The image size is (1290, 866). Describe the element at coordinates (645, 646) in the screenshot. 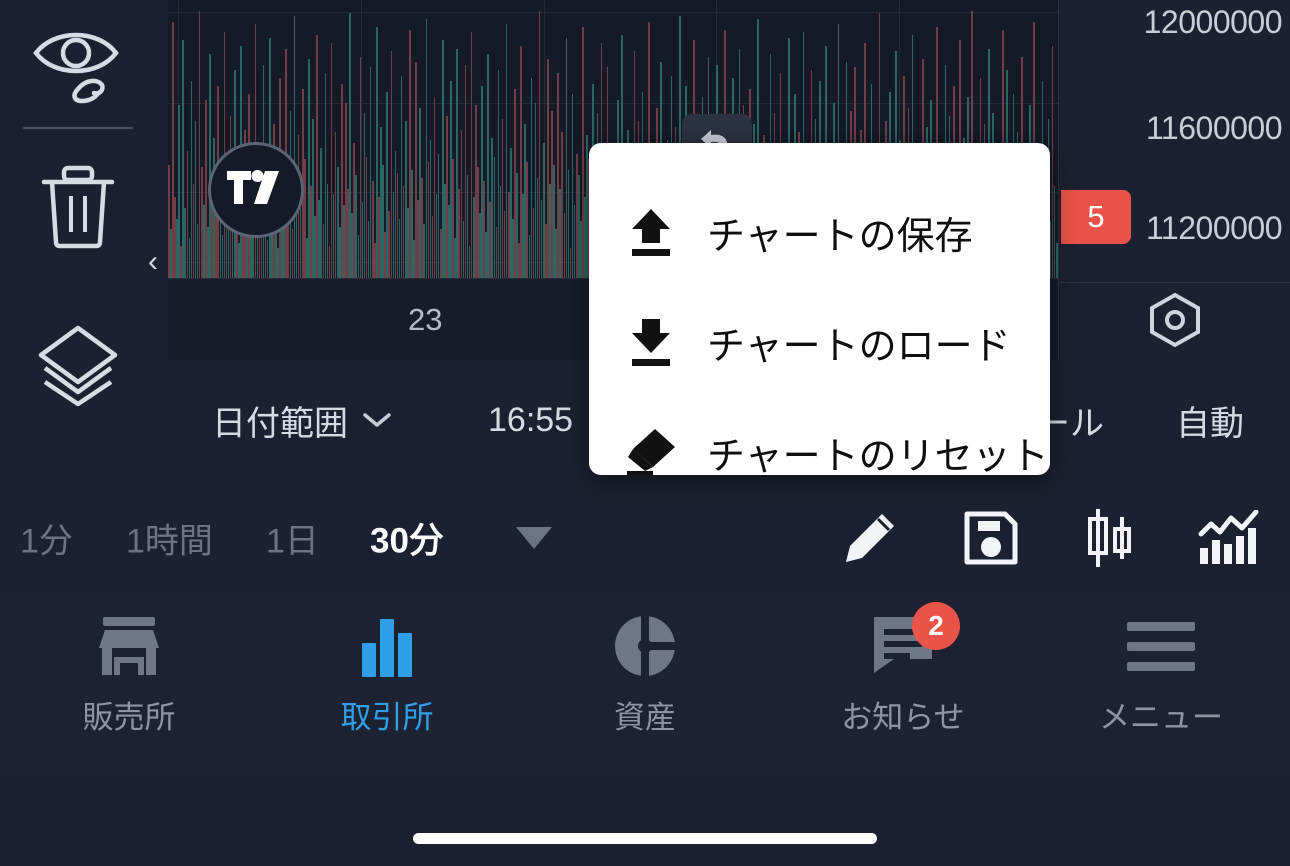

I see `pie-chart-icon` at that location.